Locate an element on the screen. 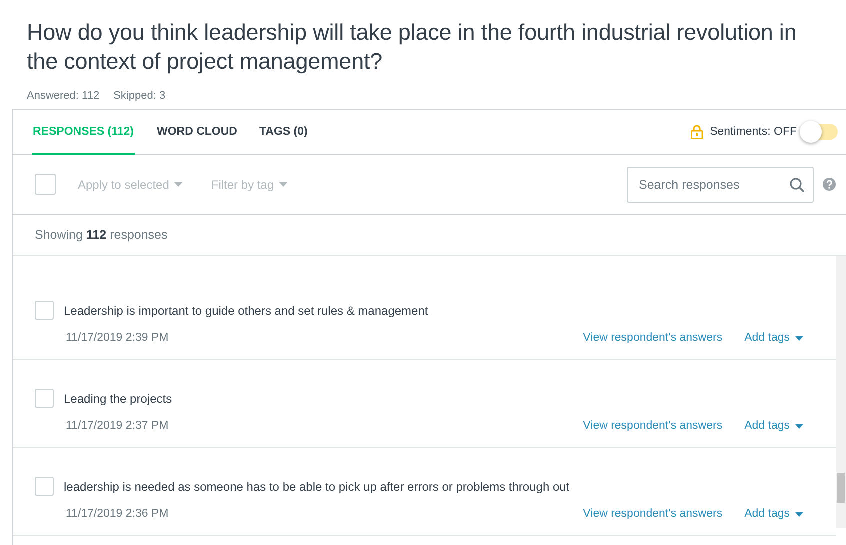  question-title: How do you think leadership will take place in the fourth industrial revolution in the context of project management? is located at coordinates (412, 47).